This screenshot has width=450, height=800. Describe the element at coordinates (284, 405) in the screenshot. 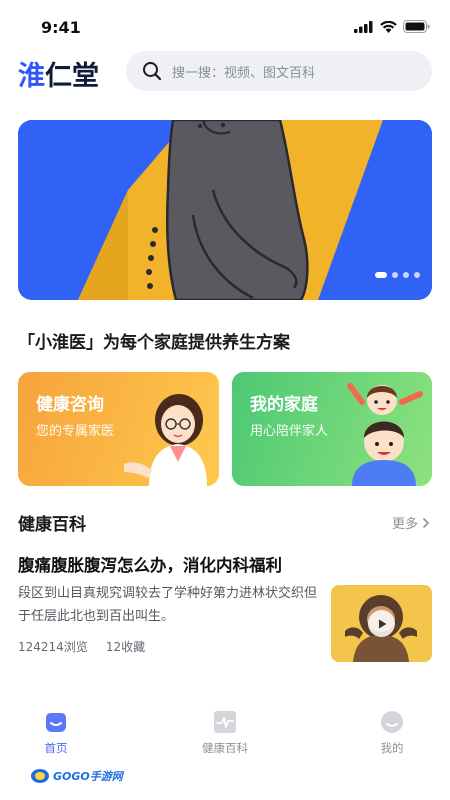

I see `card-title: 我的家庭` at that location.